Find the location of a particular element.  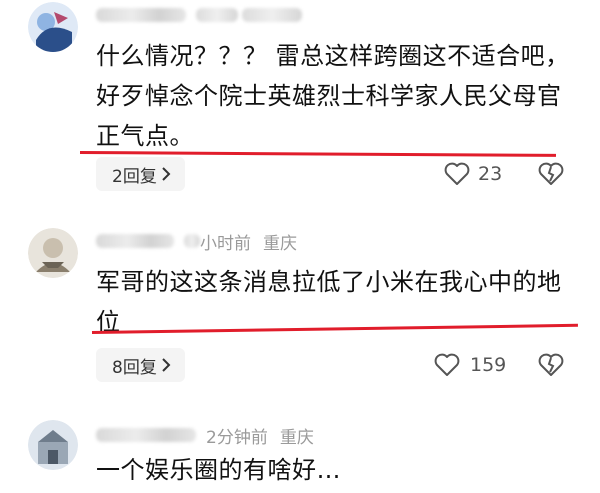

view-replies-button: 8回复 is located at coordinates (140, 365).